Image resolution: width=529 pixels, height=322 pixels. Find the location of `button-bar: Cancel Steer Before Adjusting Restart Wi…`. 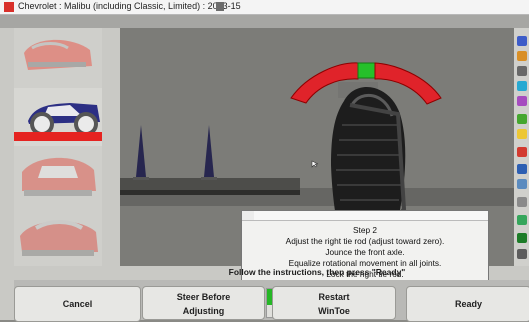

button-bar: Cancel Steer Before Adjusting Restart Wi… is located at coordinates (271, 301).